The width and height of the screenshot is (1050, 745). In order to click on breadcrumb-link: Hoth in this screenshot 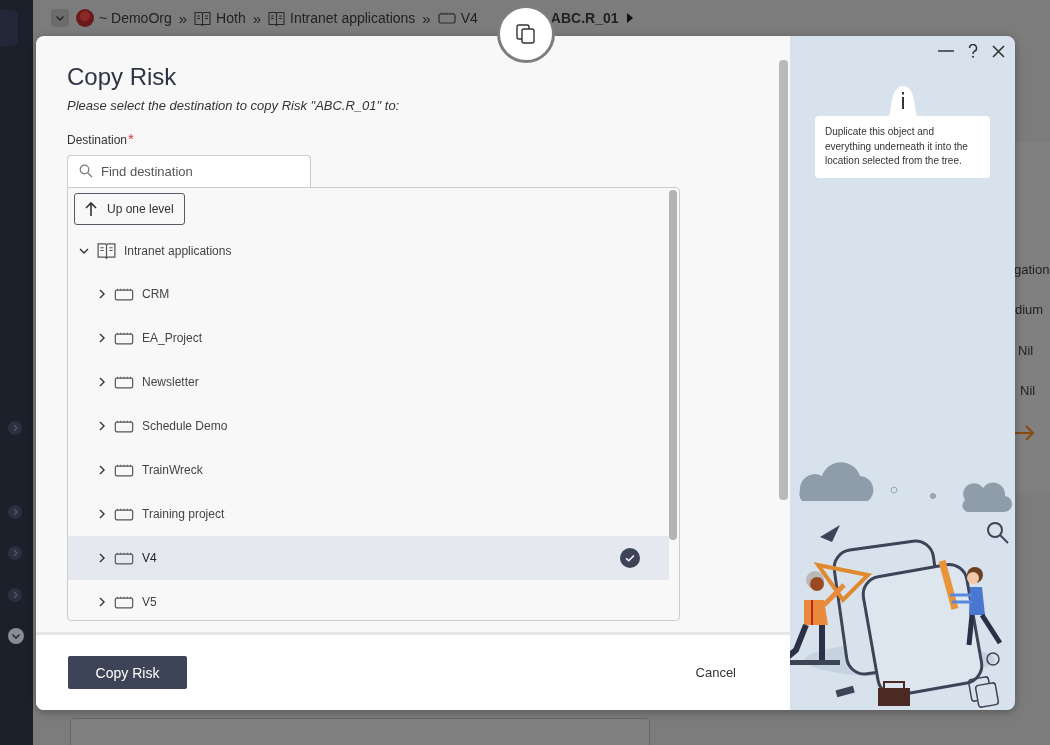, I will do `click(231, 18)`.